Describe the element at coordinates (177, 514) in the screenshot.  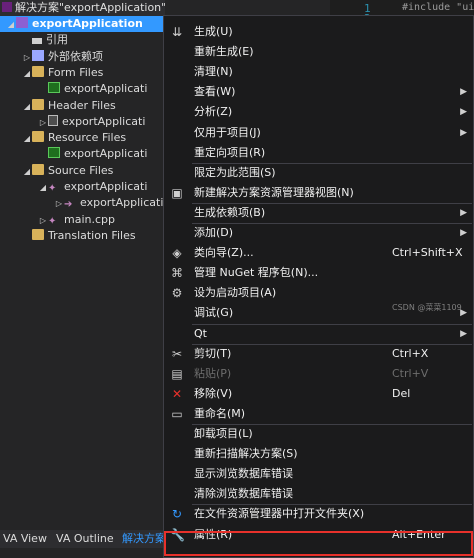
I see `open-folder-icon: ↻` at that location.